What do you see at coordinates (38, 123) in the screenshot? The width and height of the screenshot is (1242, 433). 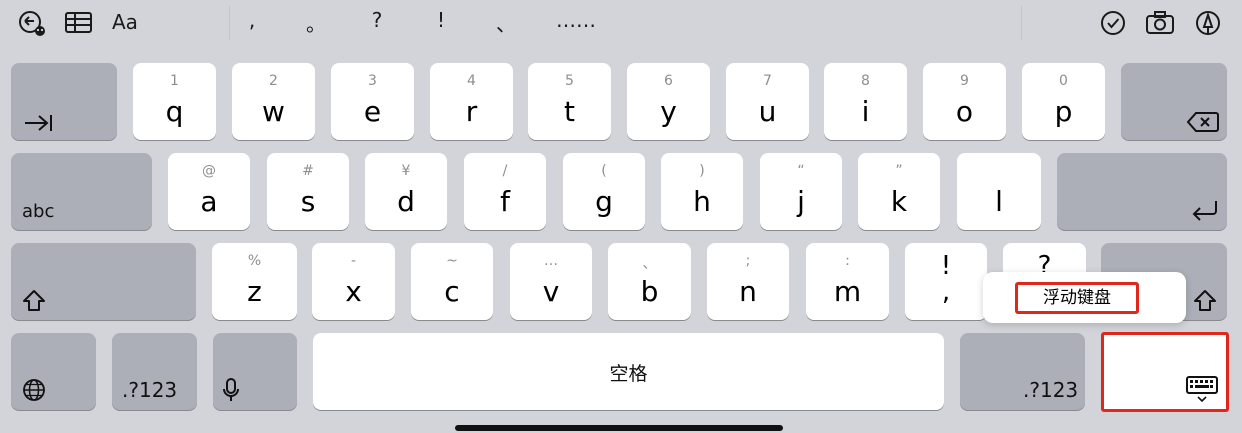 I see `tab-arrow-icon` at bounding box center [38, 123].